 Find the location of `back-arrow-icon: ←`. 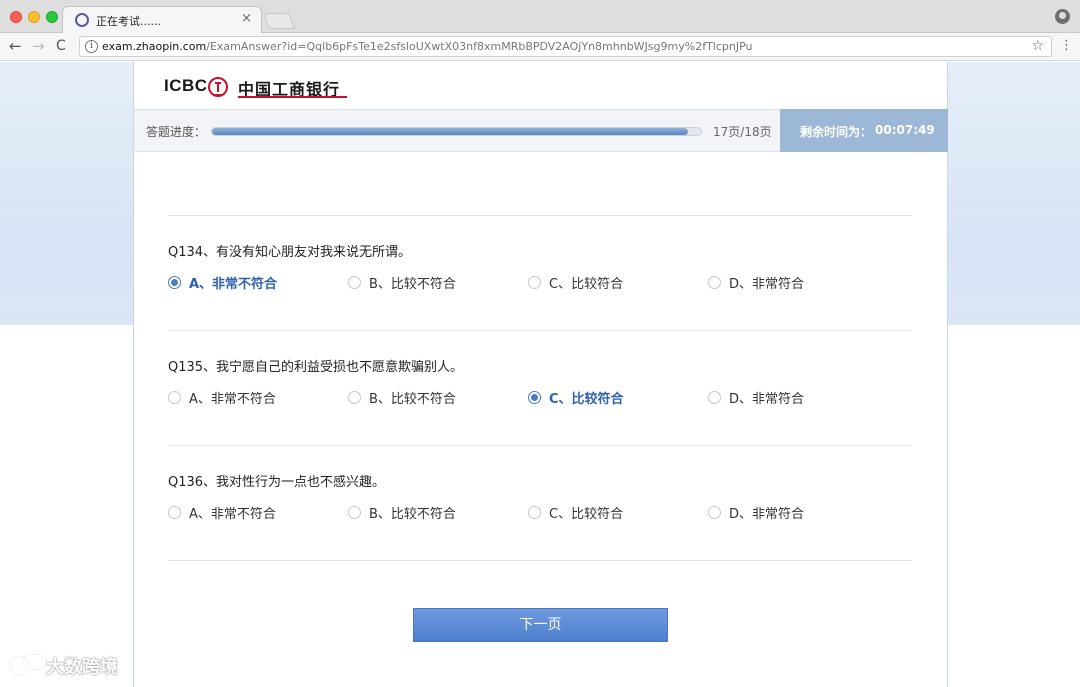

back-arrow-icon: ← is located at coordinates (15, 46).